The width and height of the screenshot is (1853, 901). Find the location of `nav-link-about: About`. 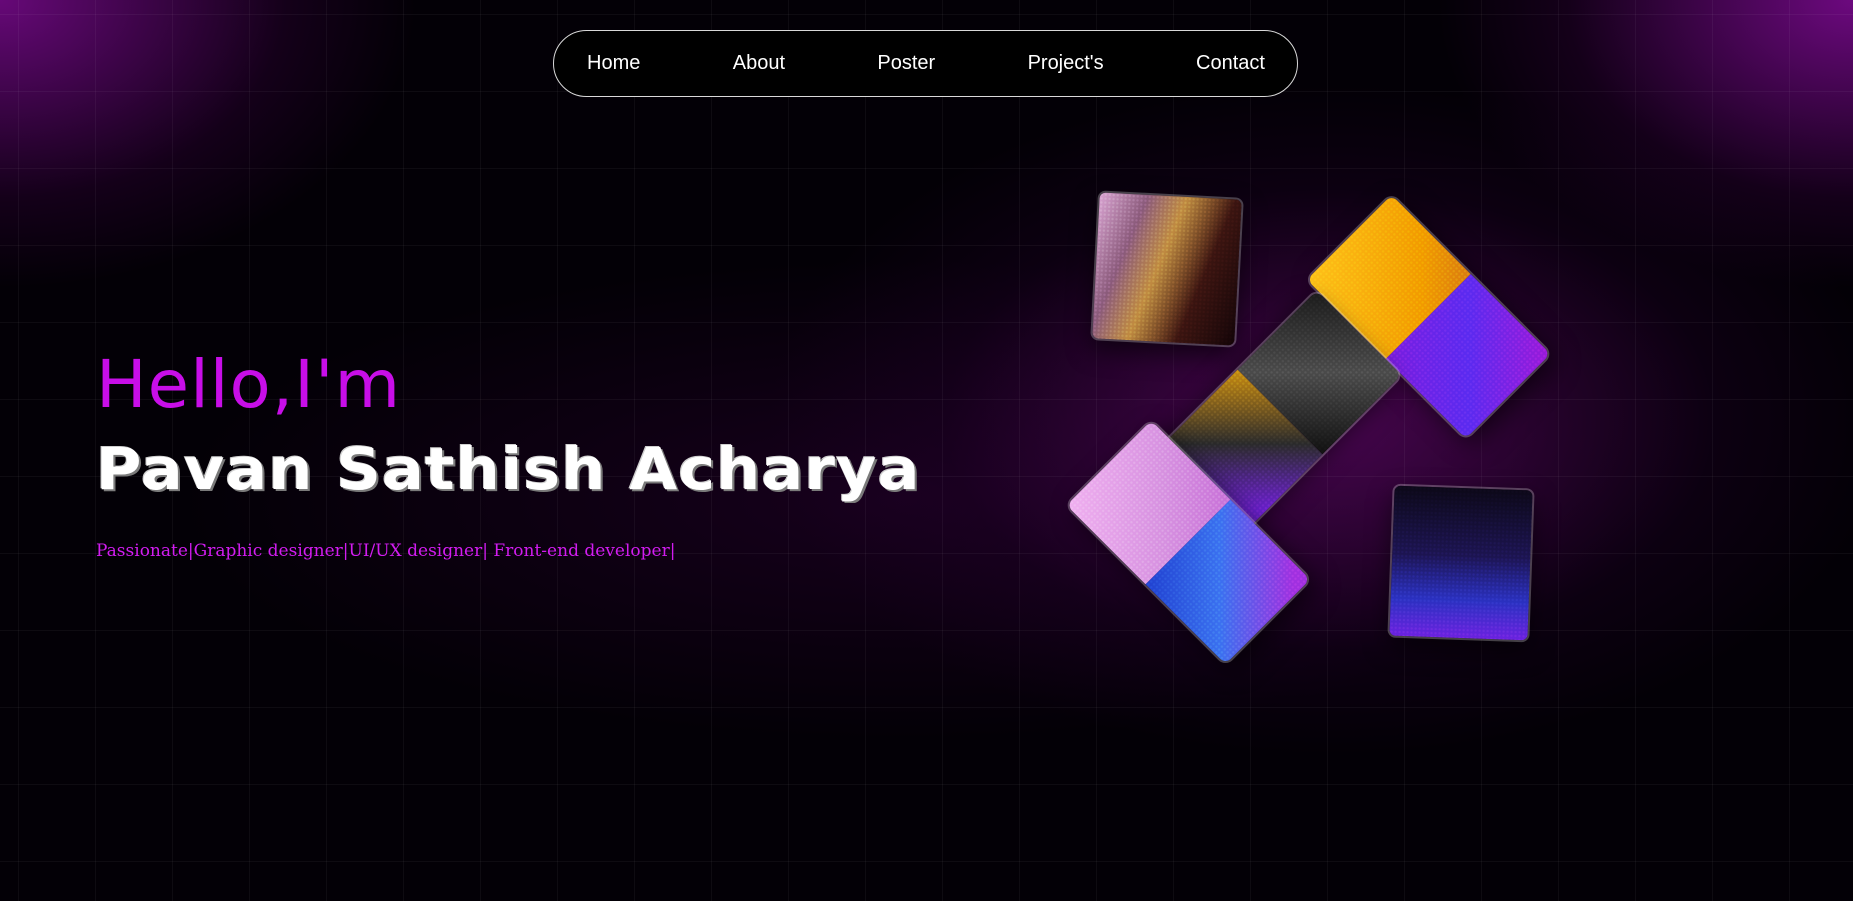

nav-link-about: About is located at coordinates (759, 63).